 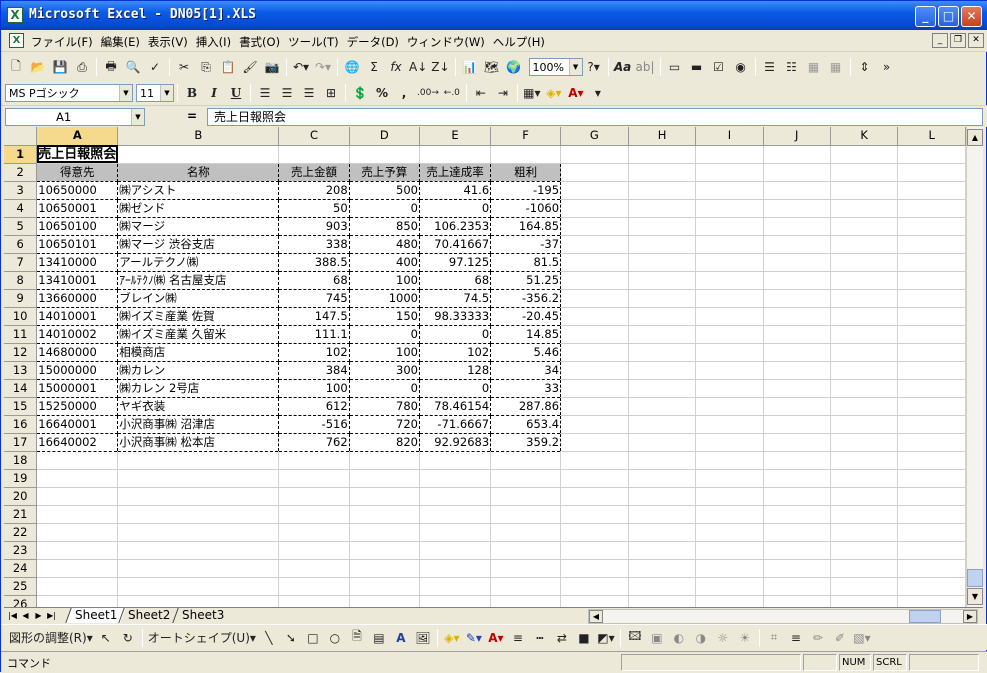 What do you see at coordinates (598, 93) in the screenshot?
I see `toolbar-options-icon: ▾` at bounding box center [598, 93].